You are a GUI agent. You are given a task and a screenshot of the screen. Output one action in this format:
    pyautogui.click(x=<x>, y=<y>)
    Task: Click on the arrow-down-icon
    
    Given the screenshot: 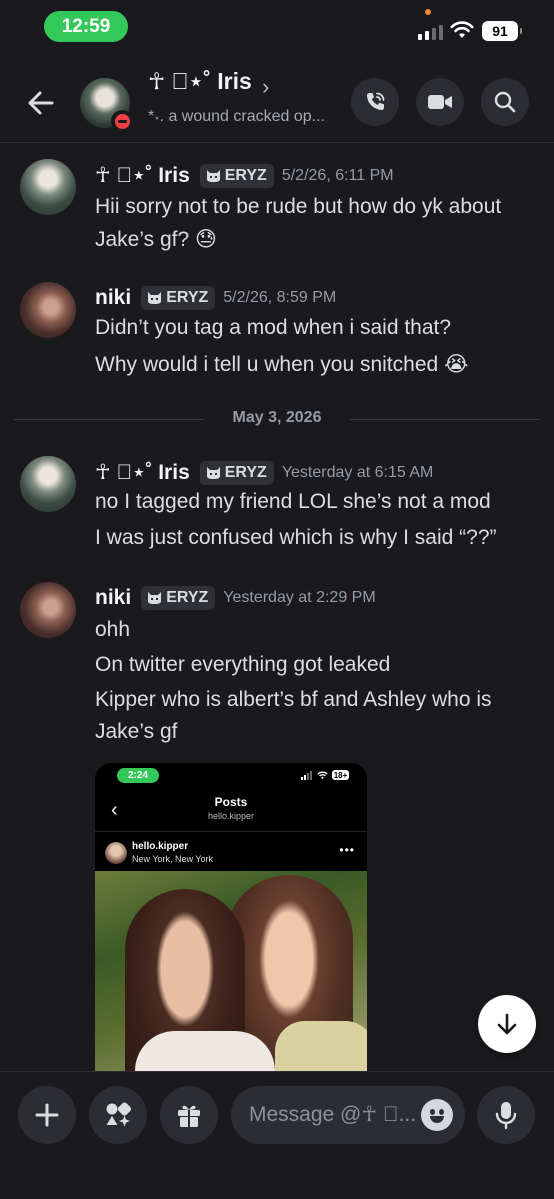 What is the action you would take?
    pyautogui.click(x=507, y=1024)
    